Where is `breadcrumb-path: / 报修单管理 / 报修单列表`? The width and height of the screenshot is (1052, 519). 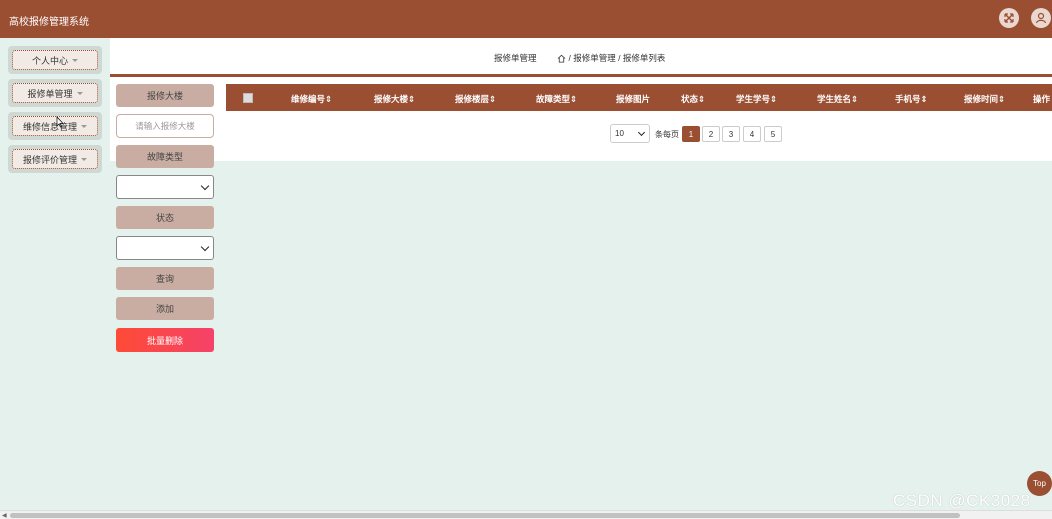 breadcrumb-path: / 报修单管理 / 报修单列表 is located at coordinates (617, 58).